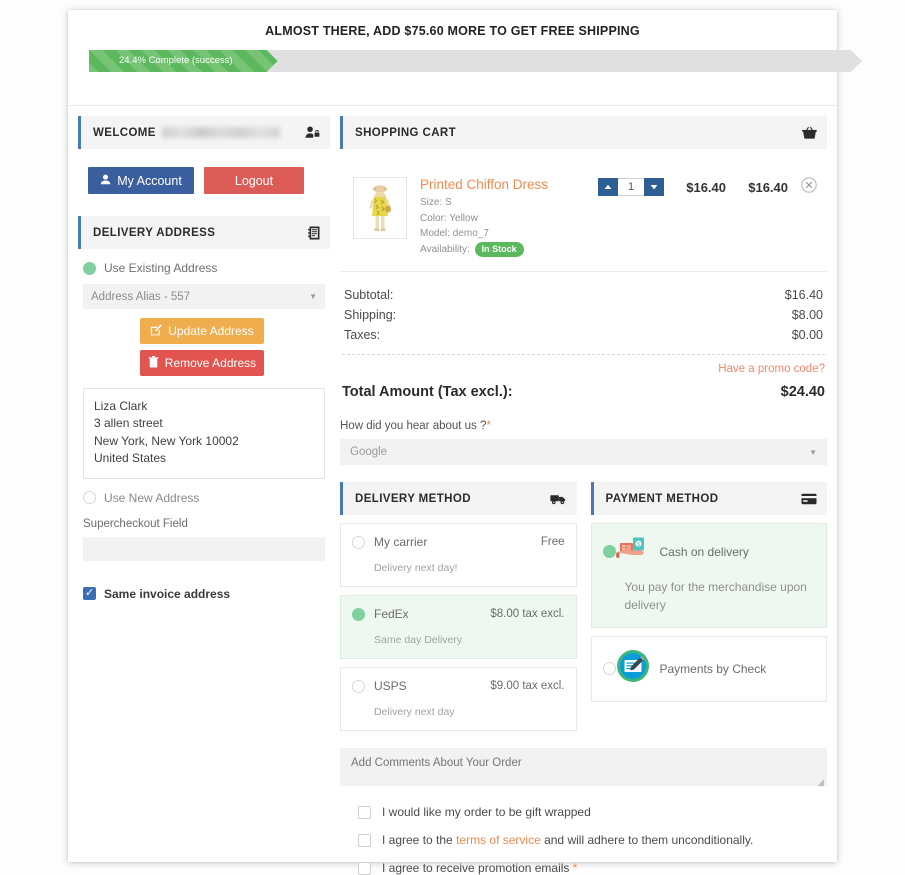 The image size is (905, 875). Describe the element at coordinates (807, 315) in the screenshot. I see `total-row-value: $8.00` at that location.